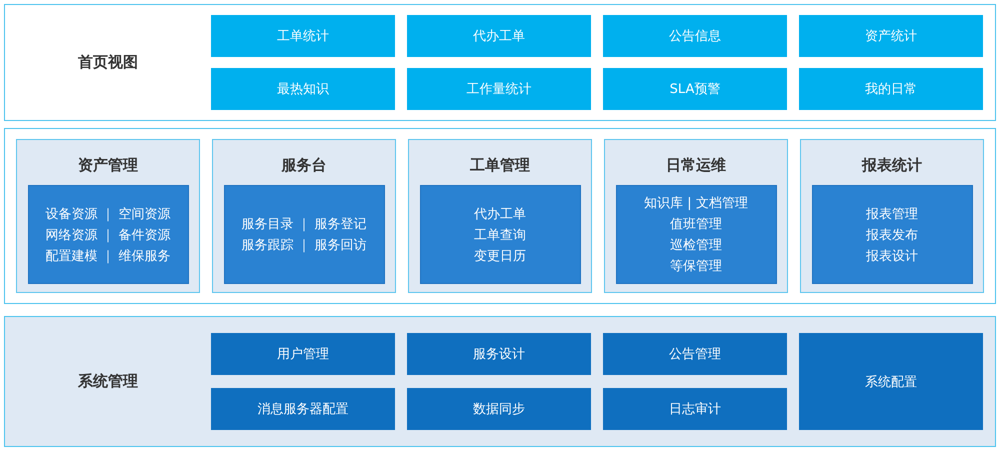 This screenshot has width=1000, height=452. What do you see at coordinates (304, 224) in the screenshot?
I see `menu-item: 服务目录 ｜ 服务登记` at bounding box center [304, 224].